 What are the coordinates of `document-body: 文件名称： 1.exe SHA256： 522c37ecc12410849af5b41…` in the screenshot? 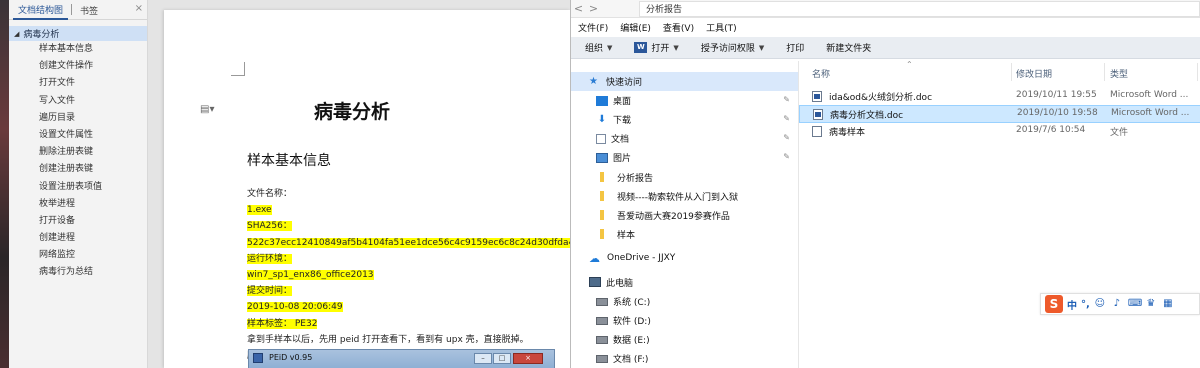 It's located at (408, 275).